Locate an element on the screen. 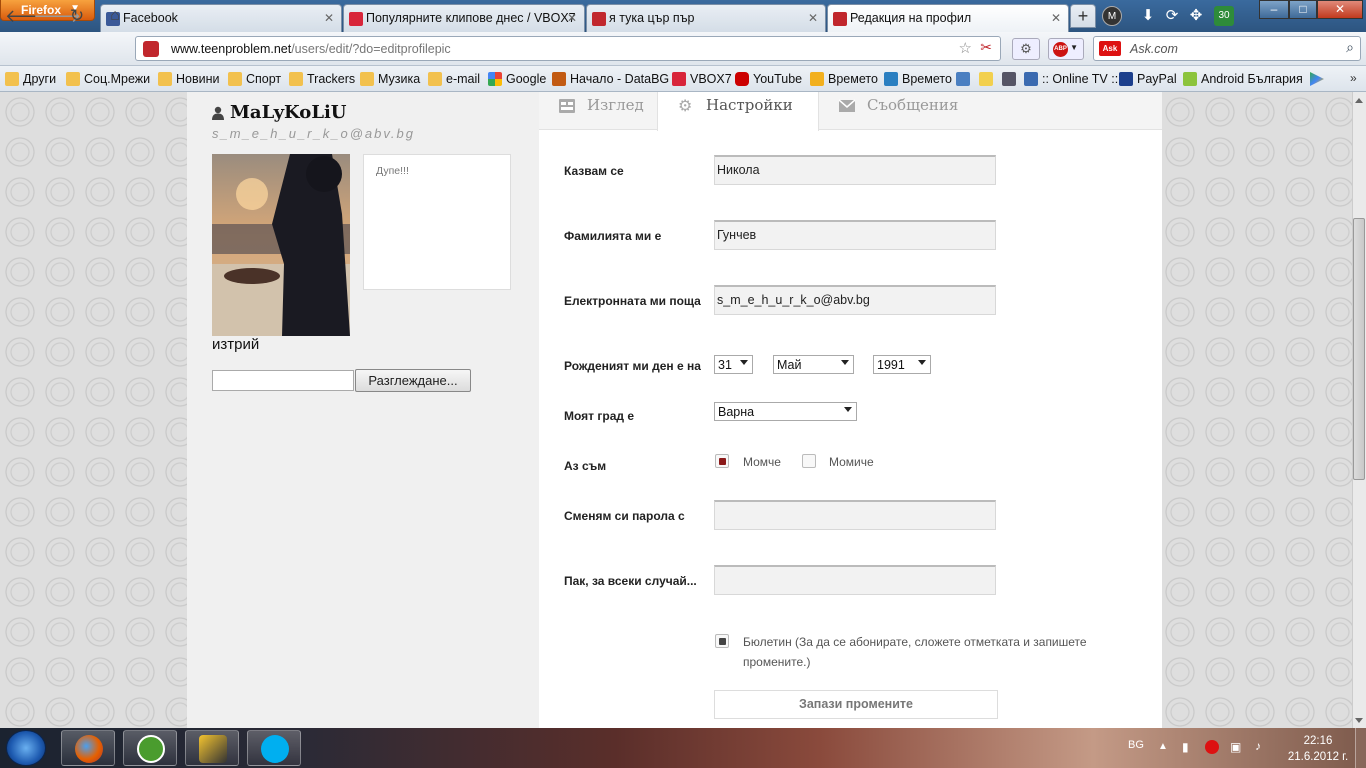 The height and width of the screenshot is (768, 1366). bookmark-folder: Соц.Мрежи is located at coordinates (108, 79).